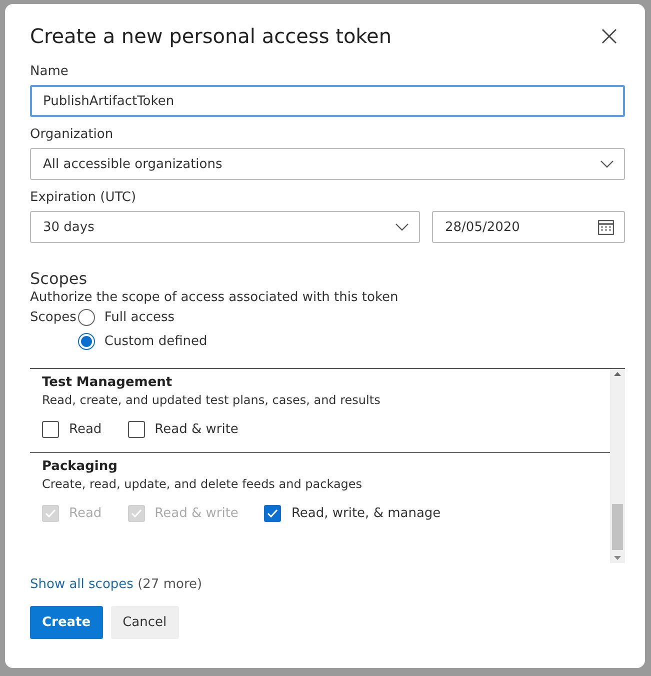  Describe the element at coordinates (215, 297) in the screenshot. I see `section-description: Authorize the scope of access associated with this token` at that location.